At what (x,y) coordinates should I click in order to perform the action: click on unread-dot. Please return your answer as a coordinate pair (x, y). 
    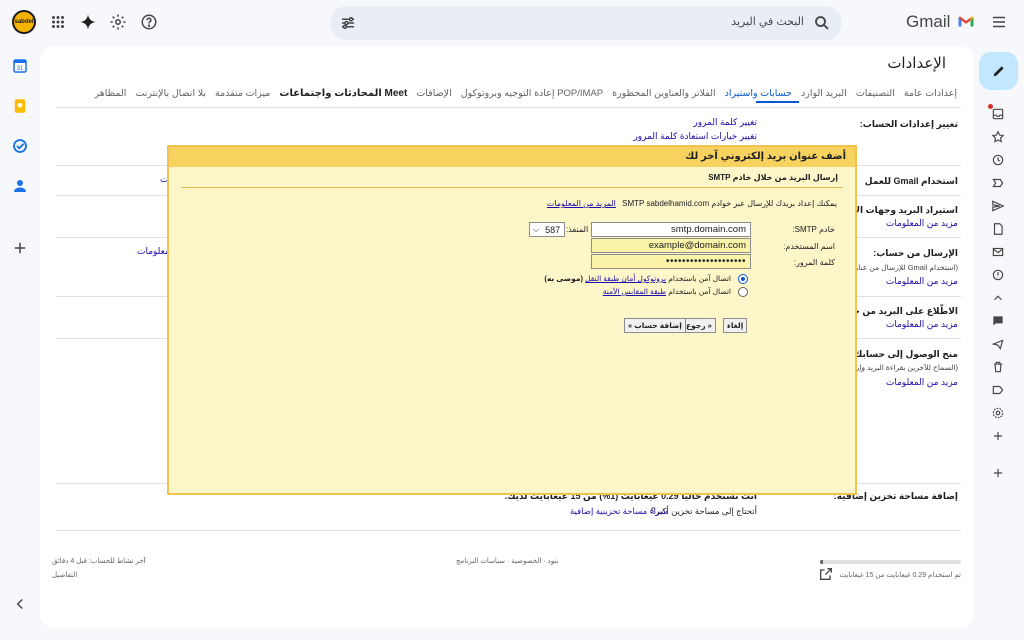
    Looking at the image, I should click on (990, 106).